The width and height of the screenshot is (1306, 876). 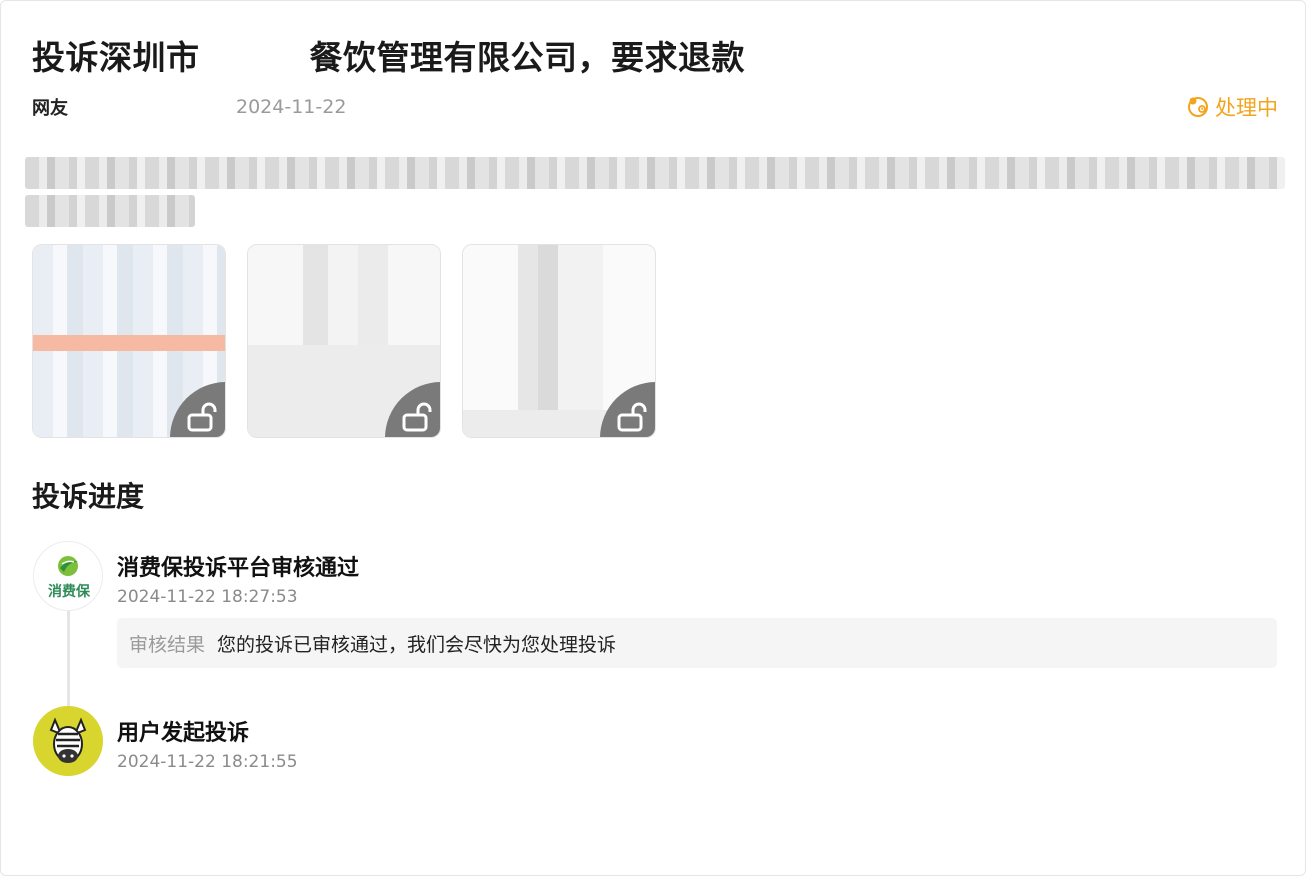 I want to click on xiaofeibao-logo-icon, so click(x=68, y=566).